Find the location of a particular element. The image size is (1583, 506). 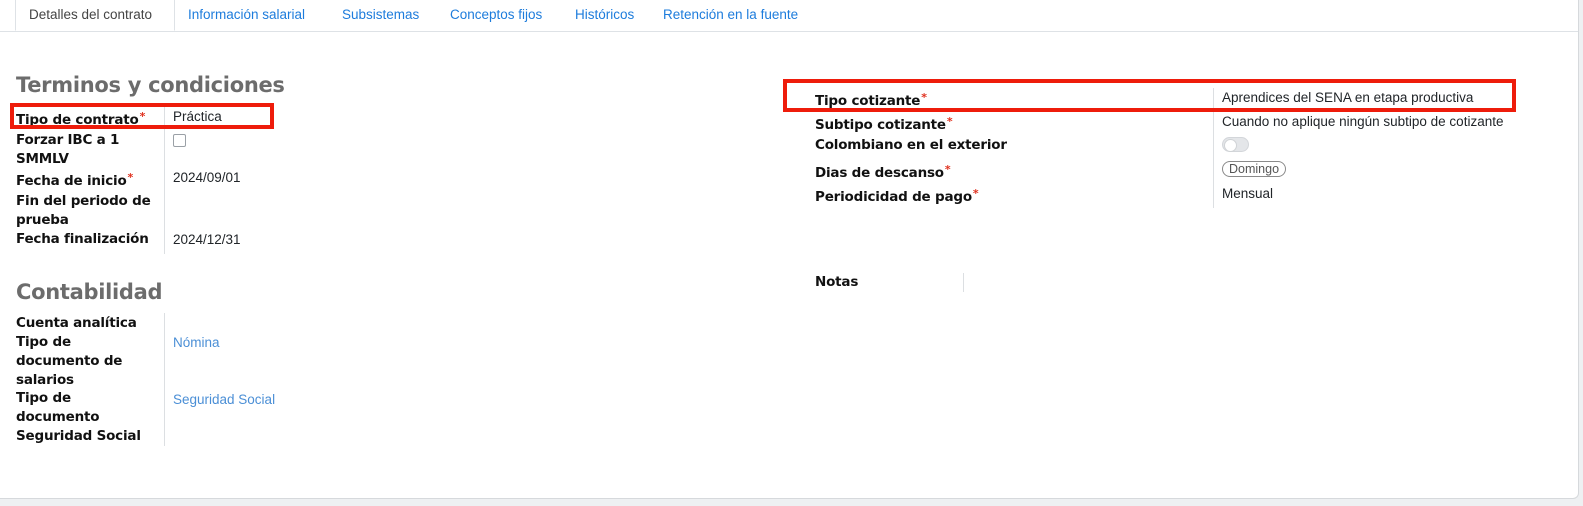

tipo-doc-salarios-link: Nómina is located at coordinates (196, 342).